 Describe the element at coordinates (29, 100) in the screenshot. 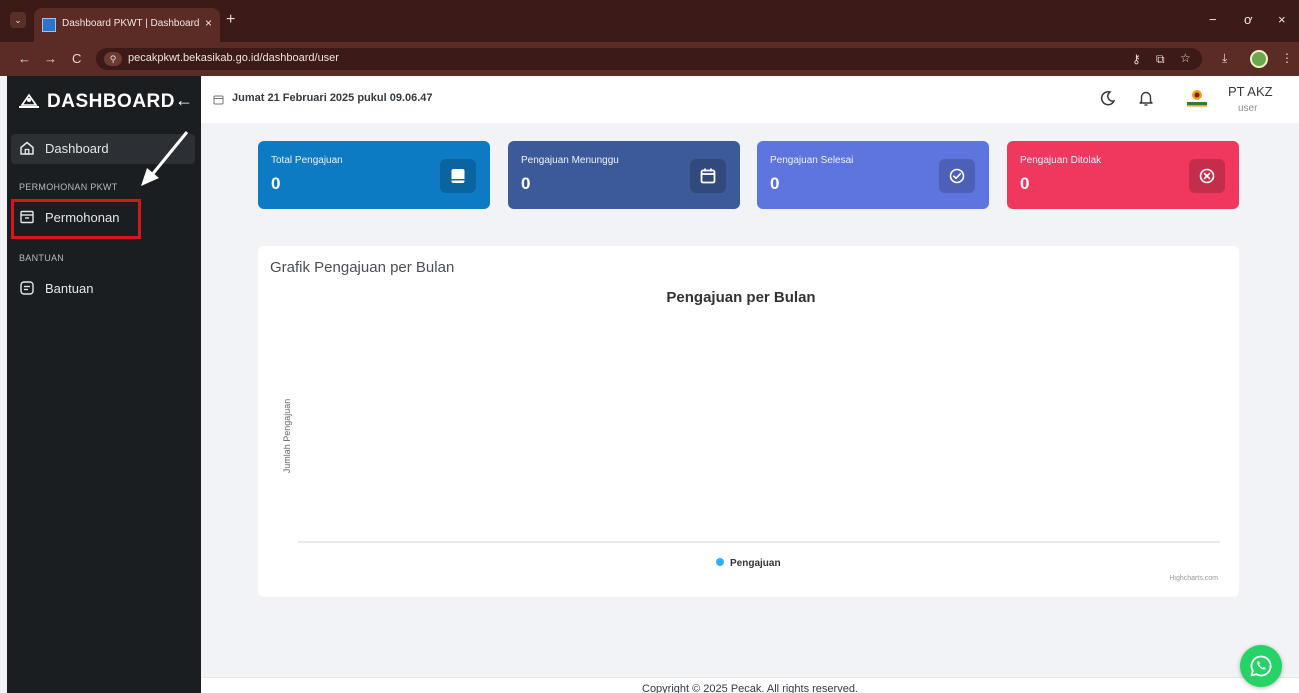

I see `brand-logo-icon` at that location.